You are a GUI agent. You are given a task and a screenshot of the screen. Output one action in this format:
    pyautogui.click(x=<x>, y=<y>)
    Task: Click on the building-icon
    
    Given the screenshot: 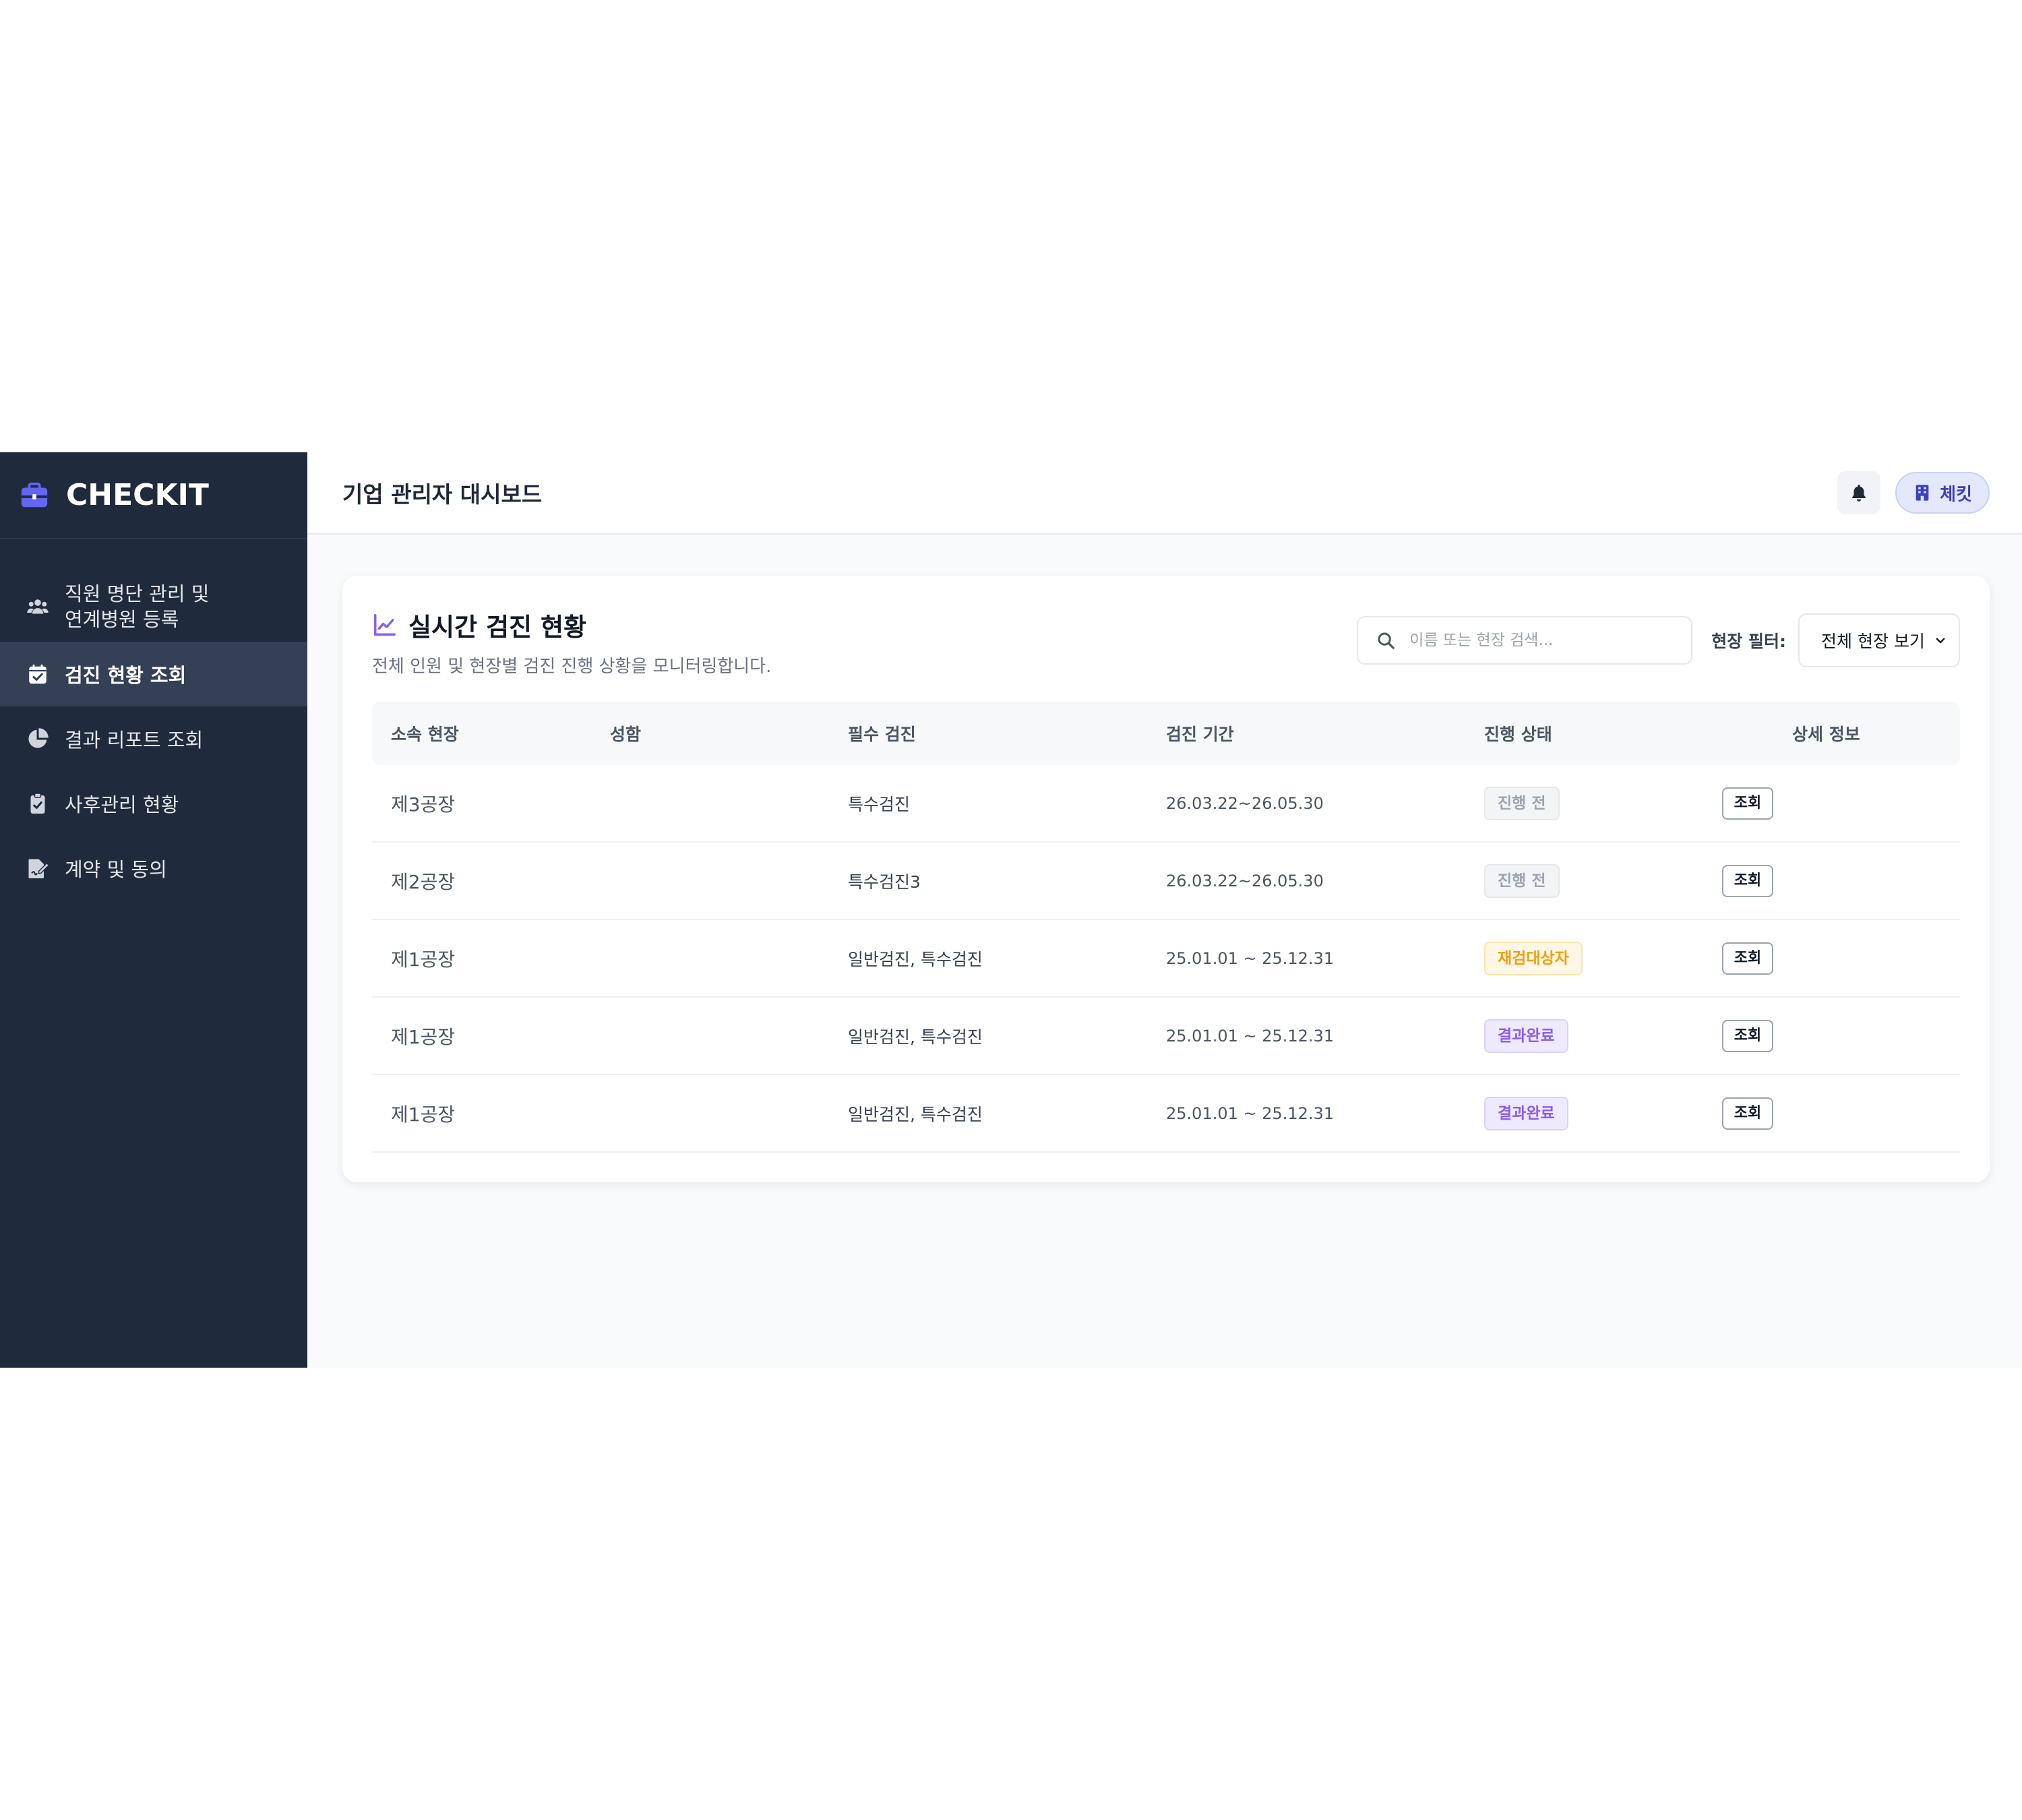 What is the action you would take?
    pyautogui.click(x=1922, y=493)
    